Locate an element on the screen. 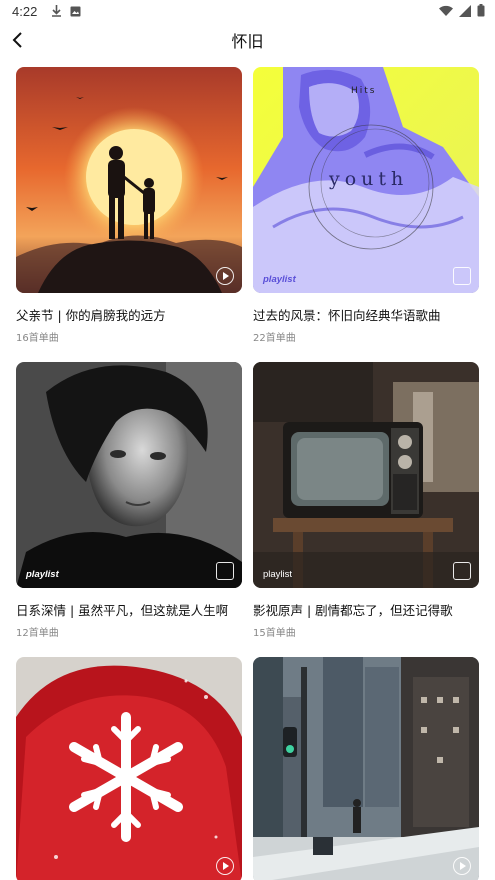  cover-image-portrait is located at coordinates (129, 475).